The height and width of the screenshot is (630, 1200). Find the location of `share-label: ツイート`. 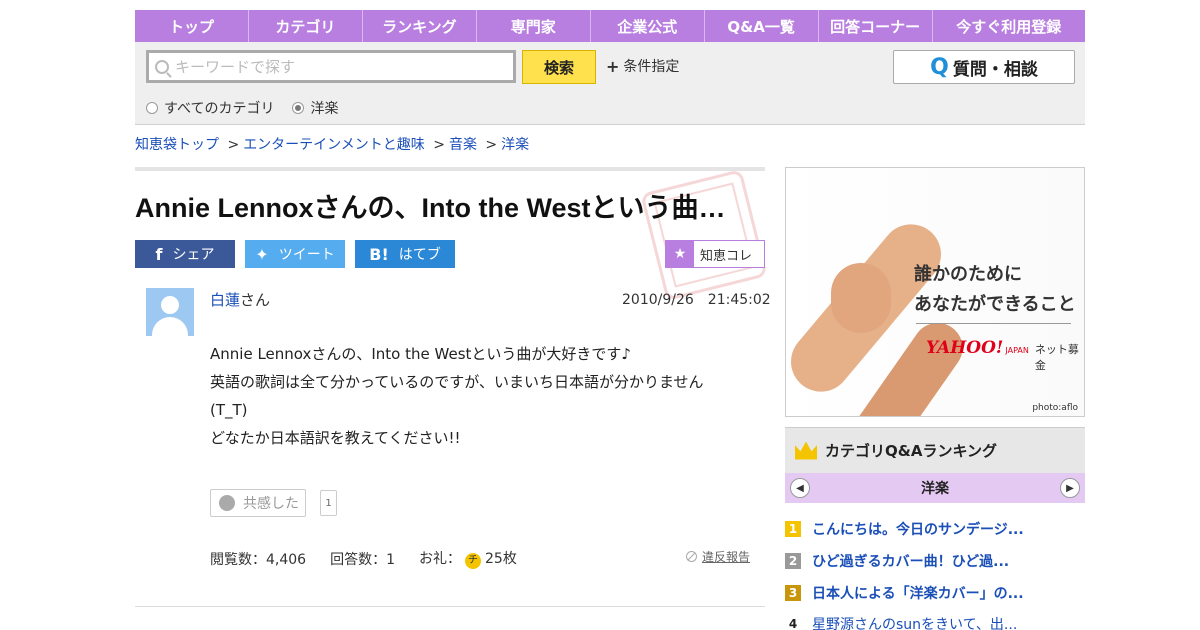

share-label: ツイート is located at coordinates (306, 255).